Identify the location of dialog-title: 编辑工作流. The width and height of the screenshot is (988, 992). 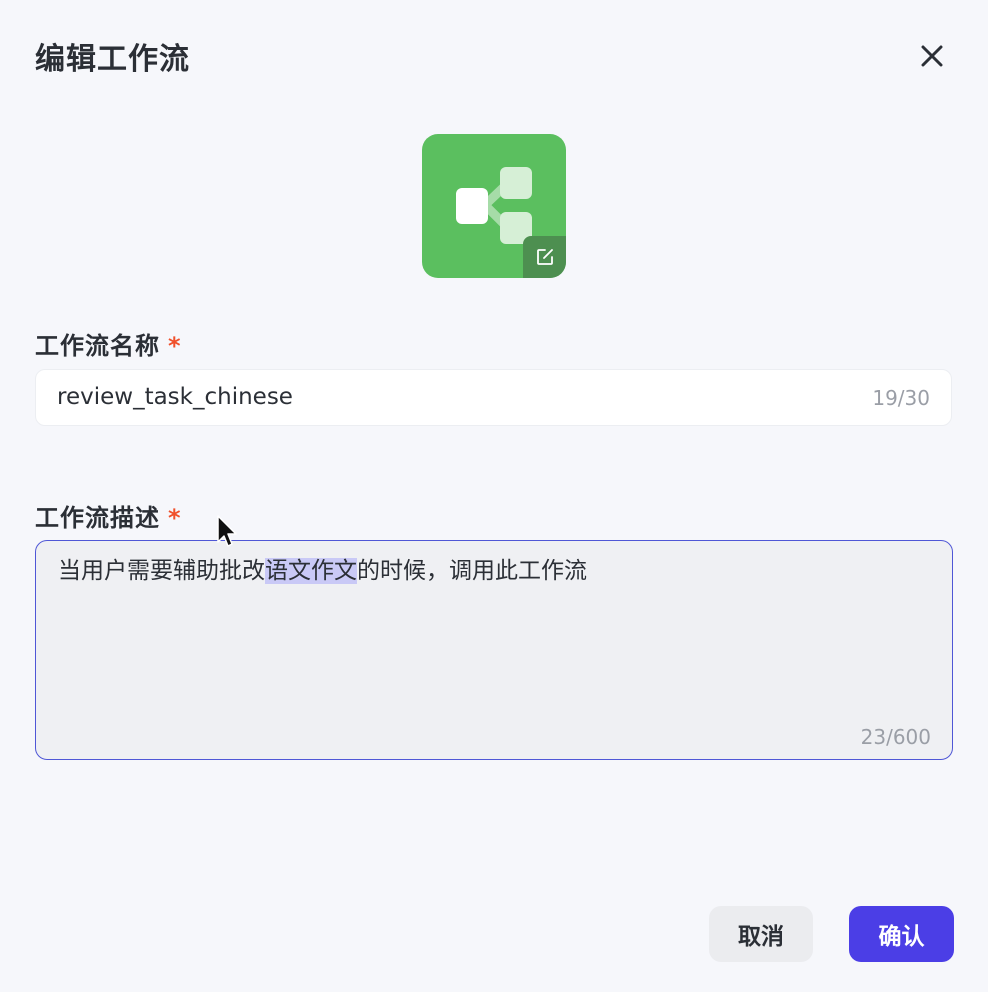
(112, 59).